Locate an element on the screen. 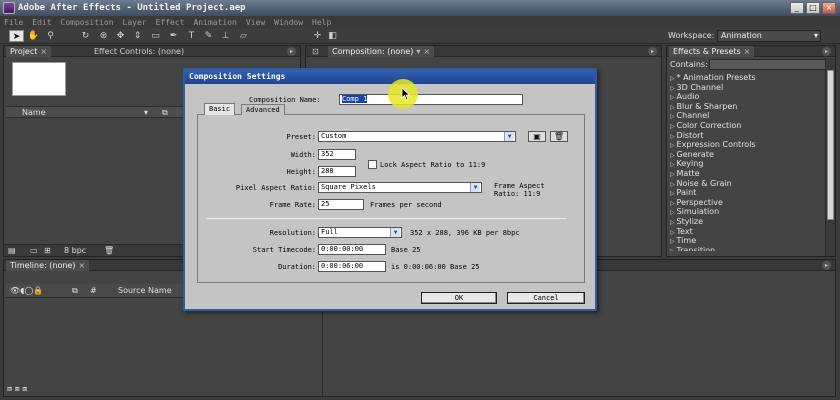 Image resolution: width=840 pixels, height=400 pixels. preset-select: Custom ▼ is located at coordinates (417, 136).